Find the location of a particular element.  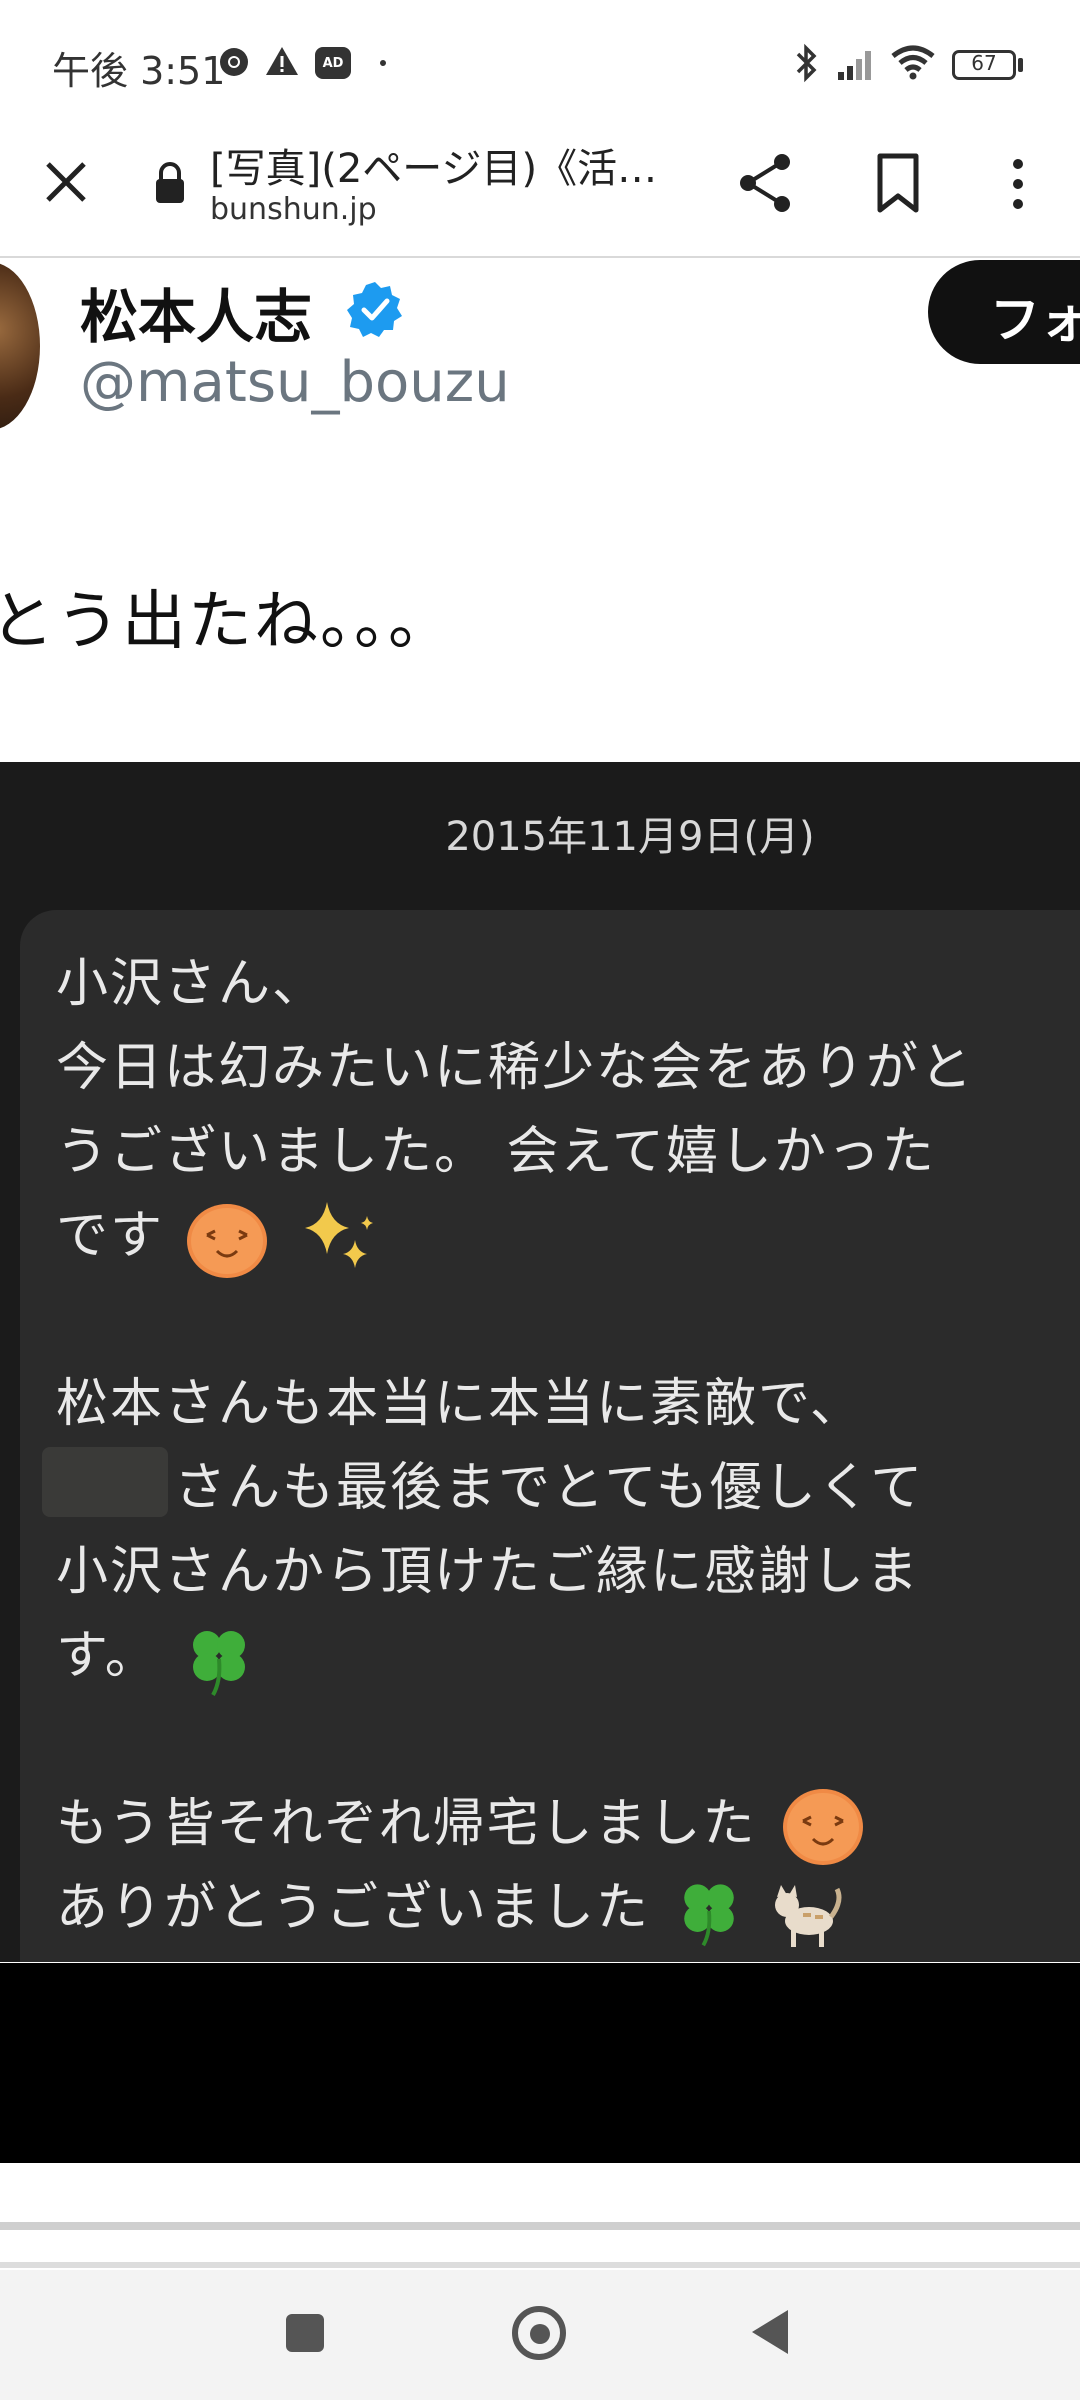

chat-line-emoji: もう皆それぞれ帰宅しました is located at coordinates (568, 1824).